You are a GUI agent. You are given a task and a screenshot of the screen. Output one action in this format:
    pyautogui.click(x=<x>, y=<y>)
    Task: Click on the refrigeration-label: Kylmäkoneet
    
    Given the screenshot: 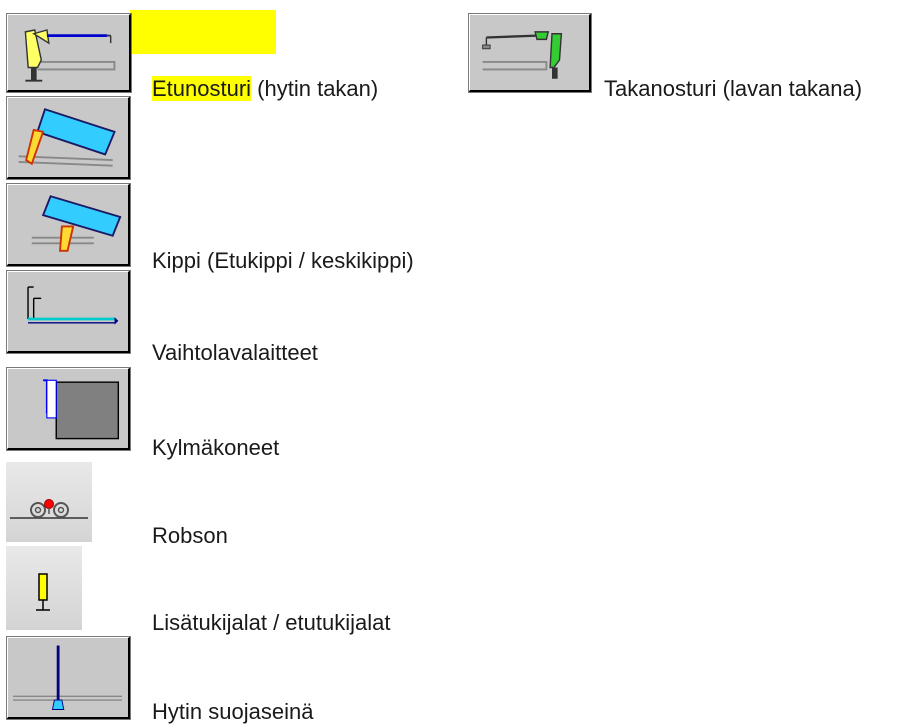 What is the action you would take?
    pyautogui.click(x=216, y=447)
    